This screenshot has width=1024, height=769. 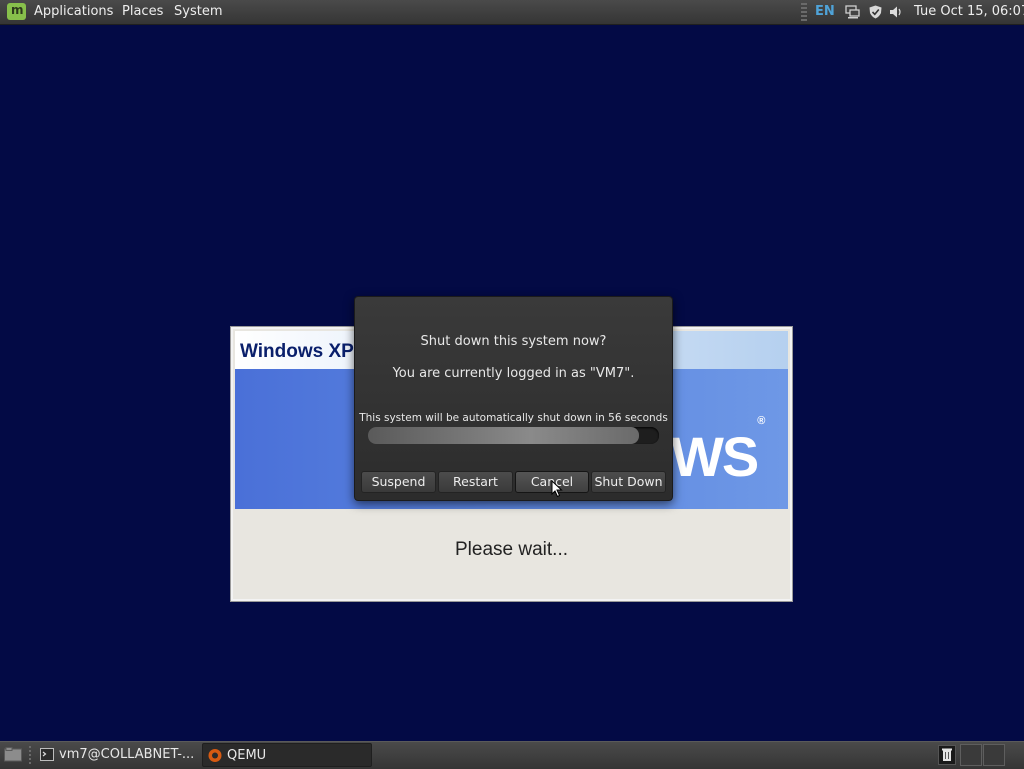 I want to click on clock: Tue Oct 15, 06:07, so click(x=969, y=11).